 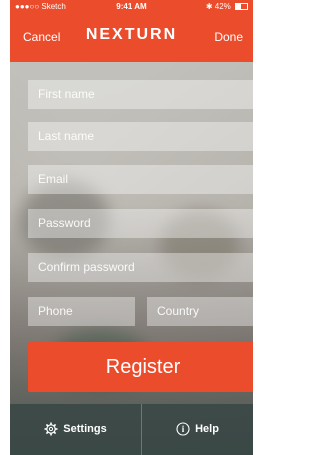 I want to click on navigation-bar: Cancel NEXTURN Done, so click(x=131, y=38).